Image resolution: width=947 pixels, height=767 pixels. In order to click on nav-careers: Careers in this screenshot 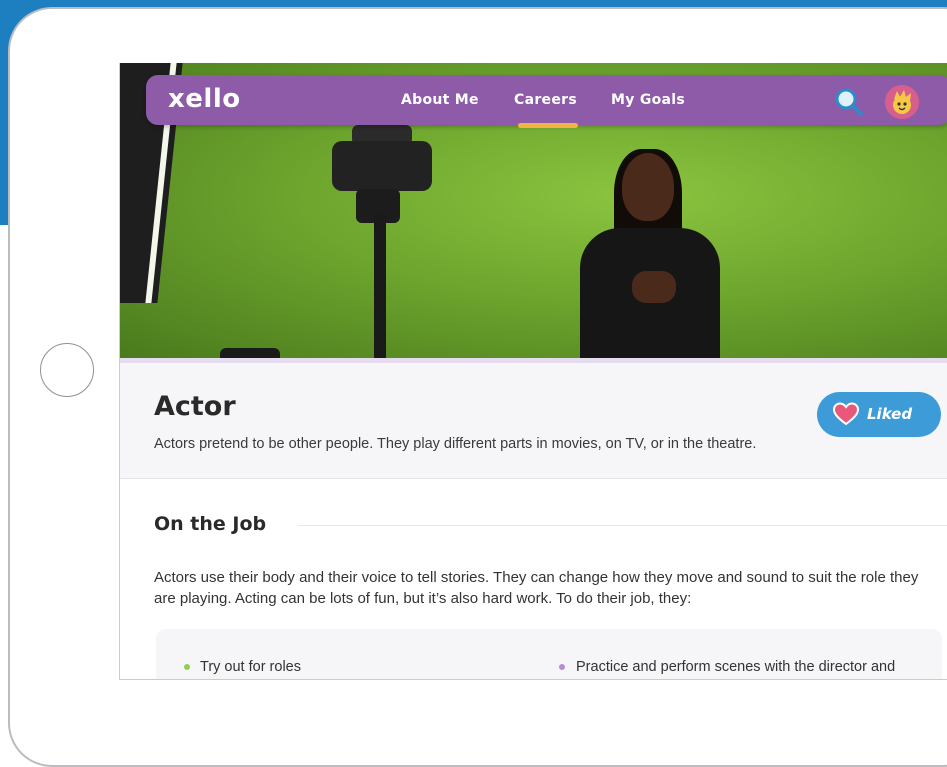, I will do `click(545, 100)`.